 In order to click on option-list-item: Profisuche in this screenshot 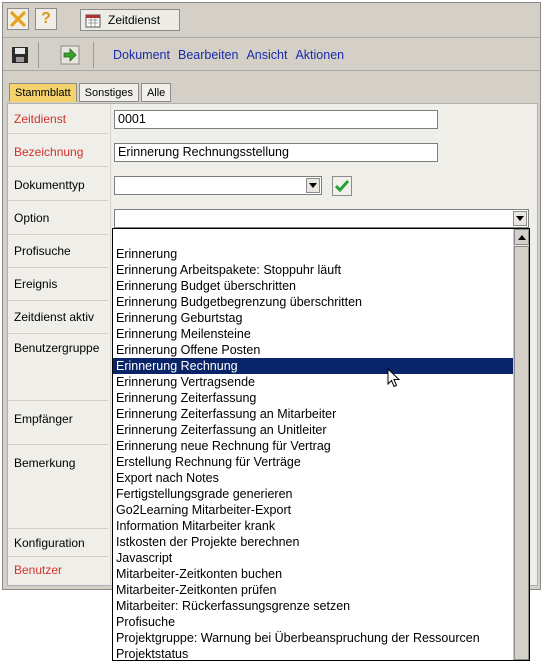, I will do `click(313, 622)`.